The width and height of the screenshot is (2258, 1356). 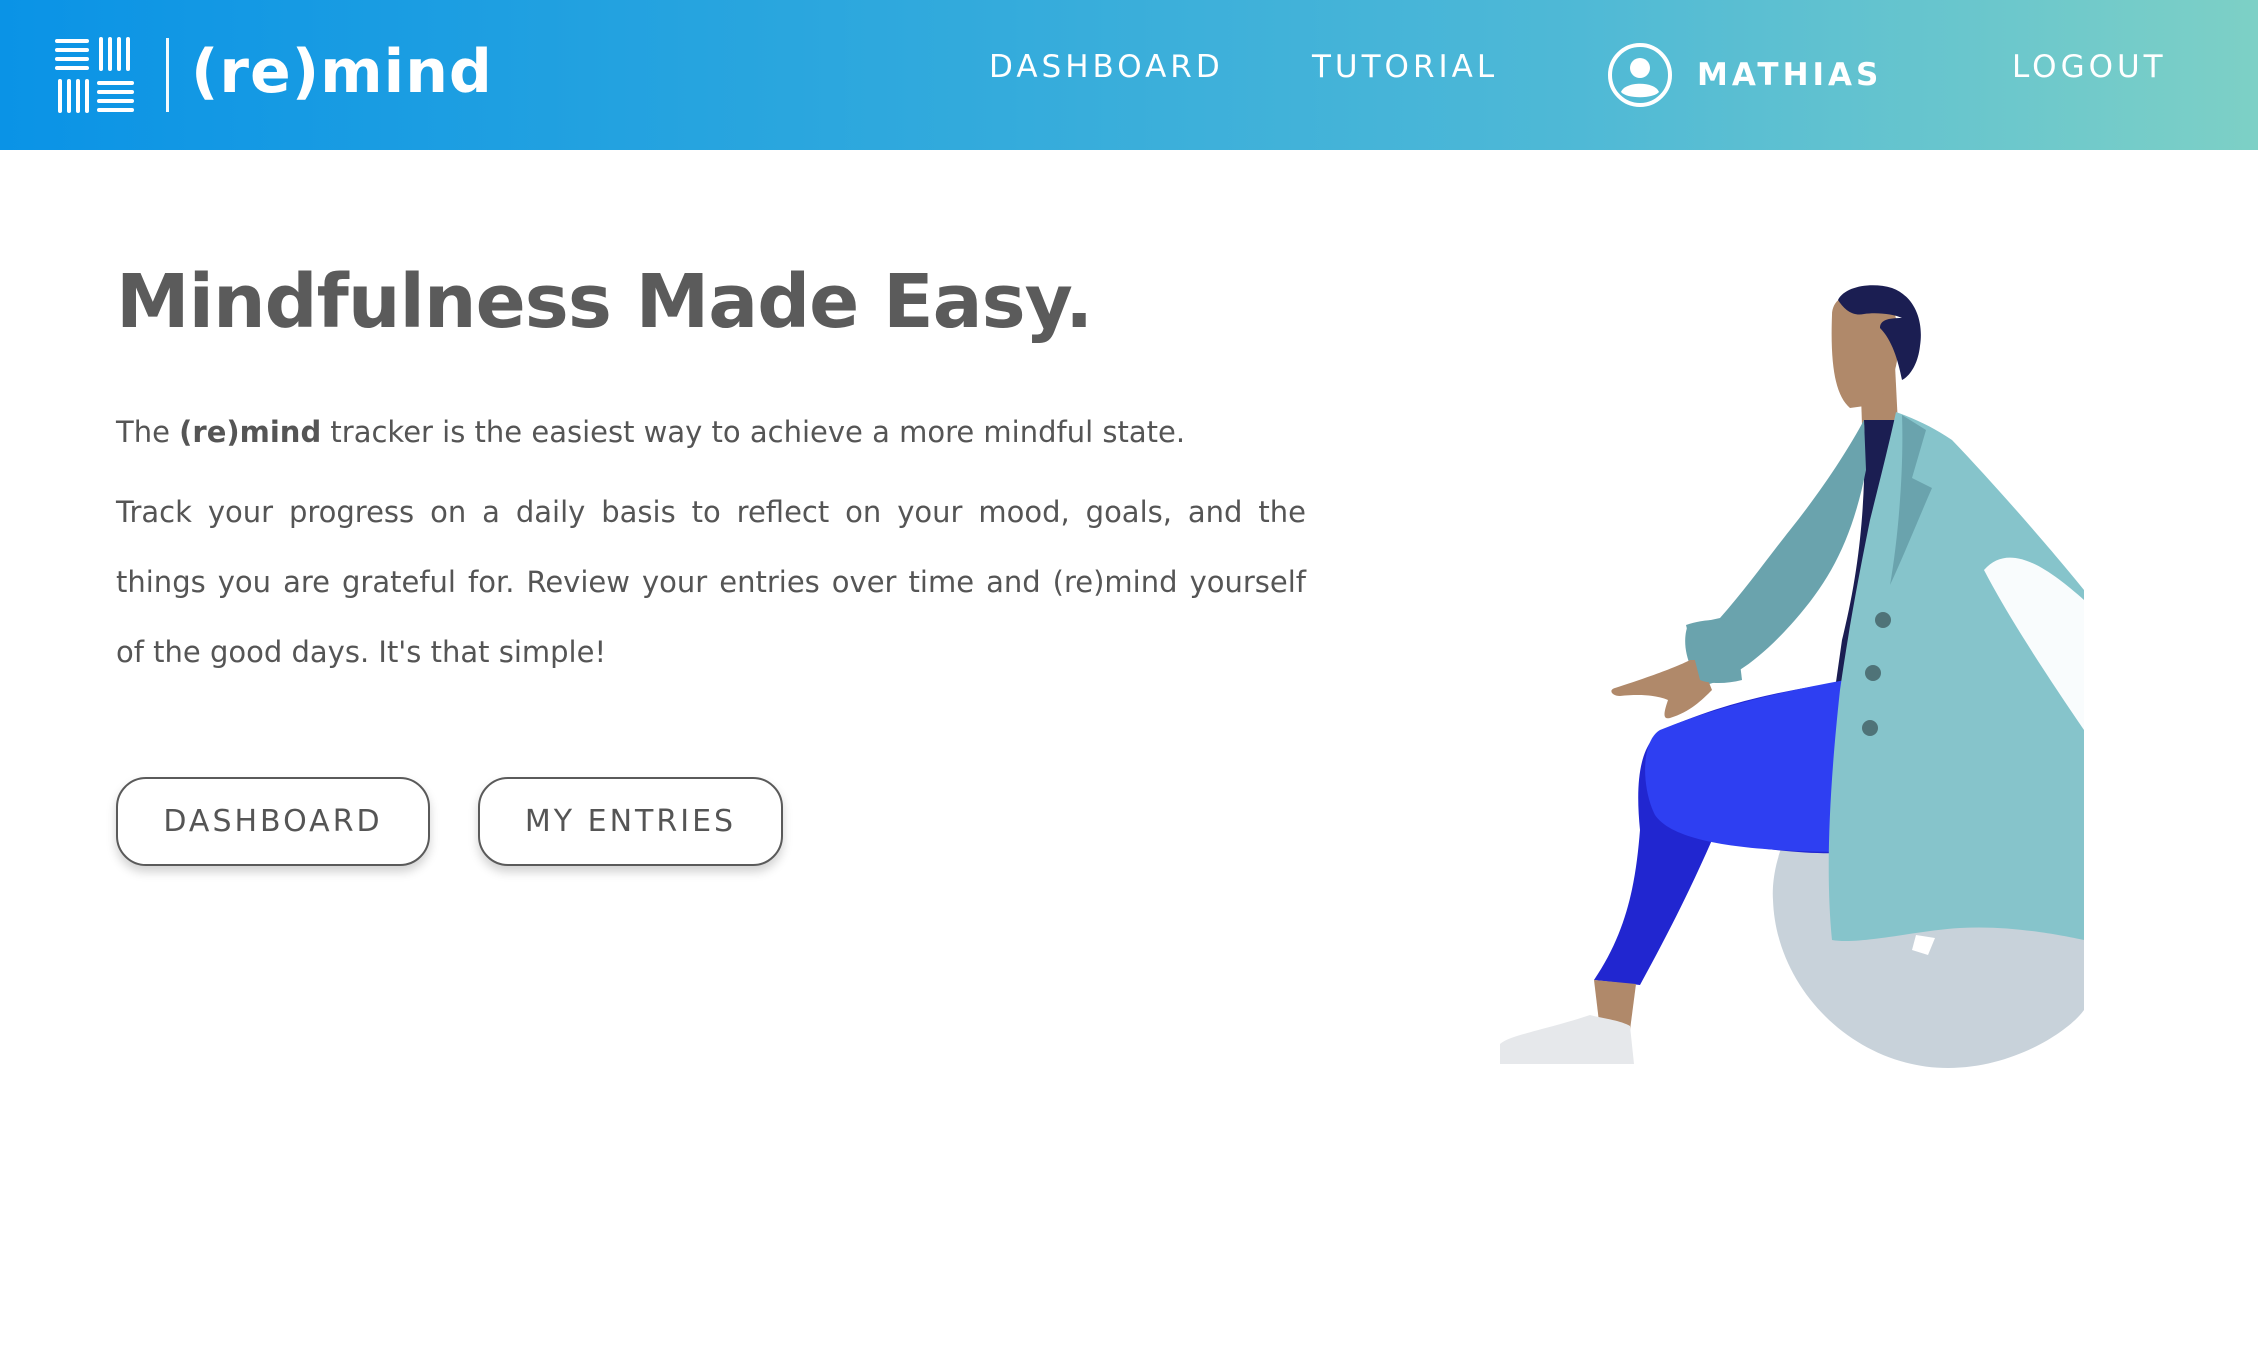 I want to click on intro-brand: (re)mind, so click(x=250, y=432).